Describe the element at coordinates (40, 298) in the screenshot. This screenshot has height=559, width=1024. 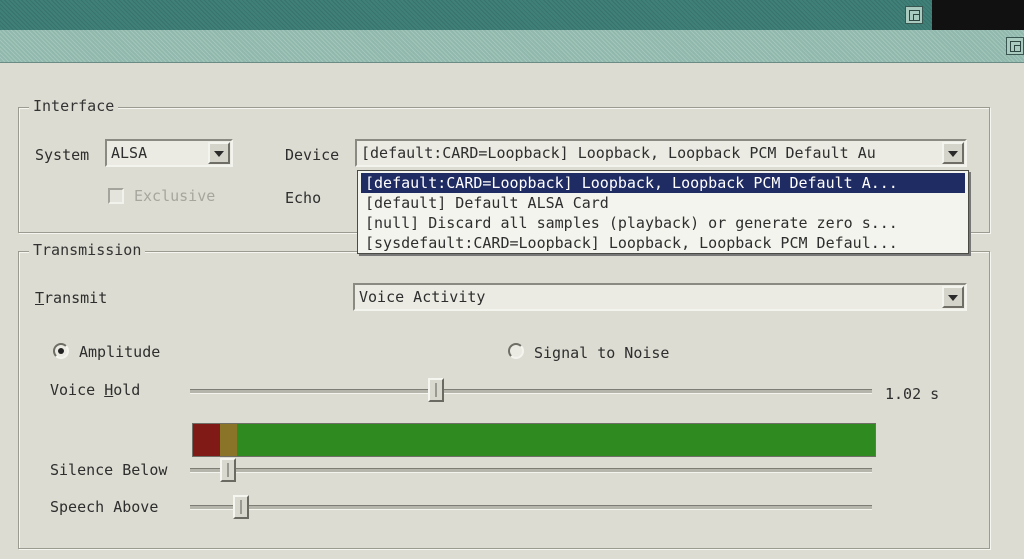
I see `transmit-mnemonic: T` at that location.